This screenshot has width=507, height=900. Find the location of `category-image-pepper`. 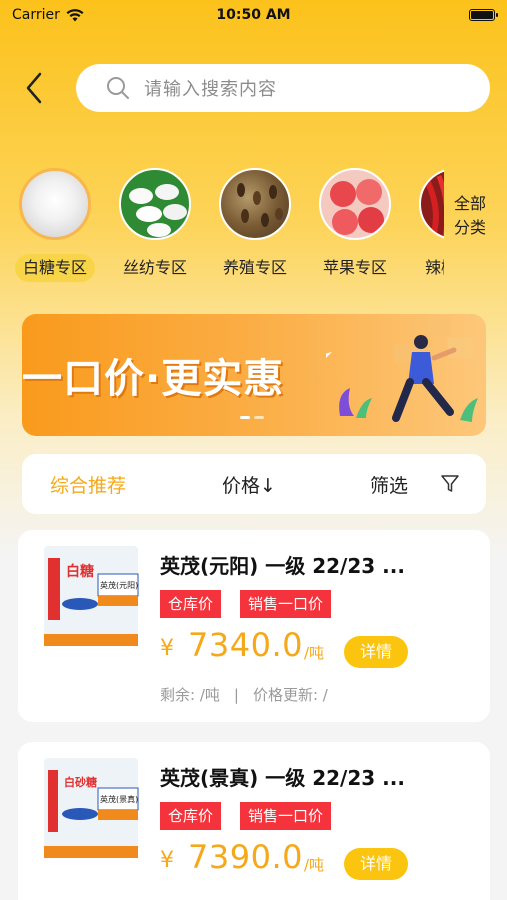

category-image-pepper is located at coordinates (431, 204).